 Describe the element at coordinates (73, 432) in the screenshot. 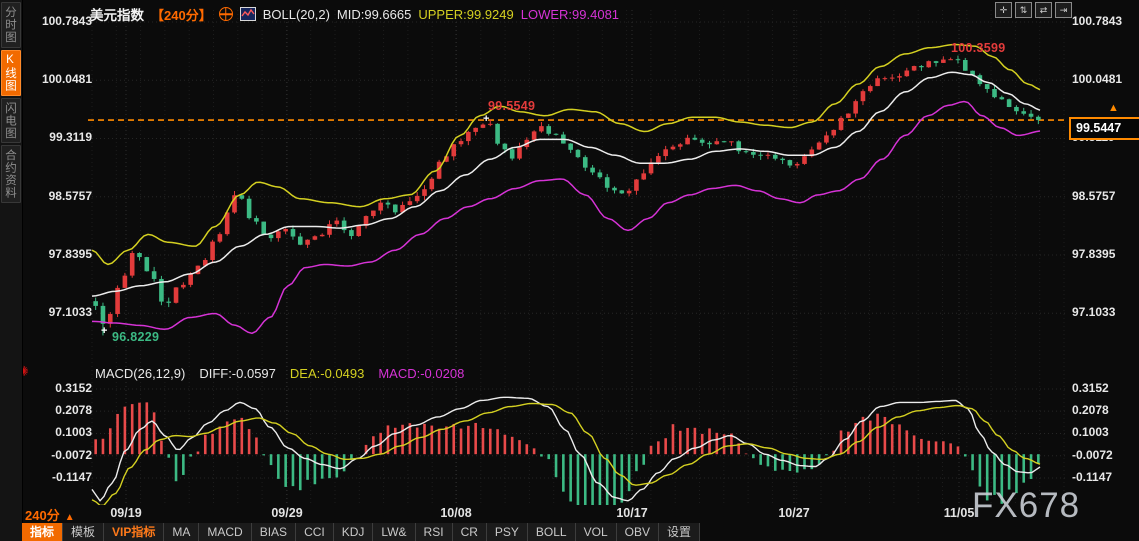

I see `macd-axis-label-left: 0.1003` at that location.